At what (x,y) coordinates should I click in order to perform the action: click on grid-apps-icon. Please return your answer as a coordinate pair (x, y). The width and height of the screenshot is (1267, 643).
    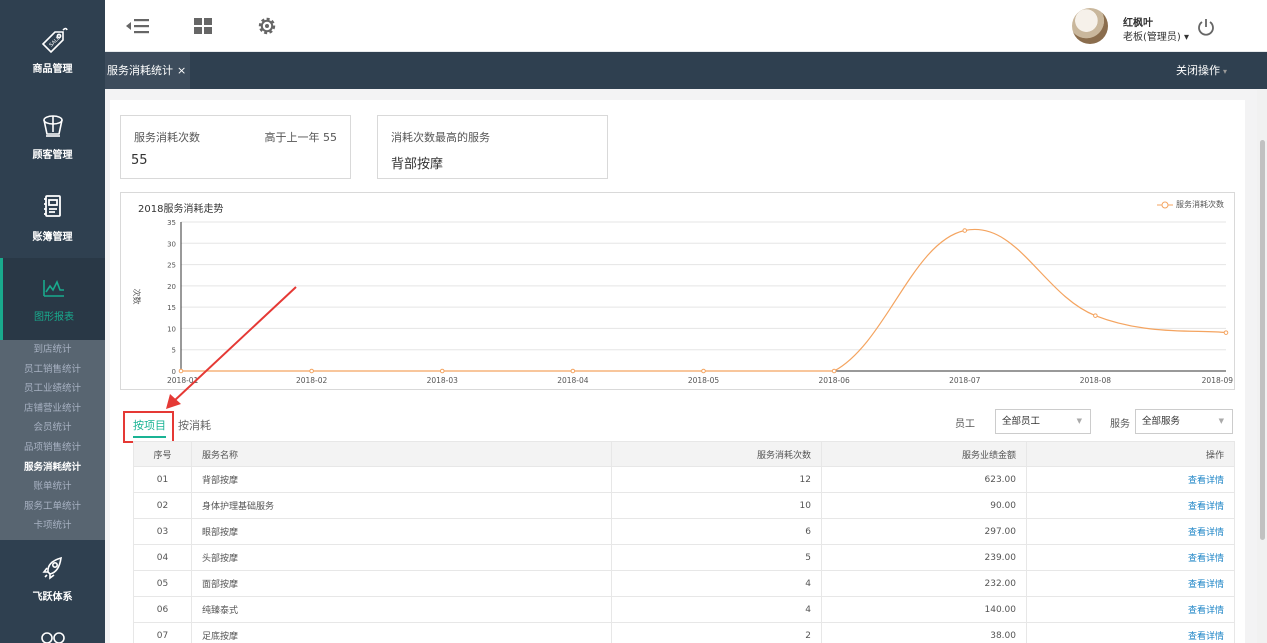
    Looking at the image, I should click on (203, 26).